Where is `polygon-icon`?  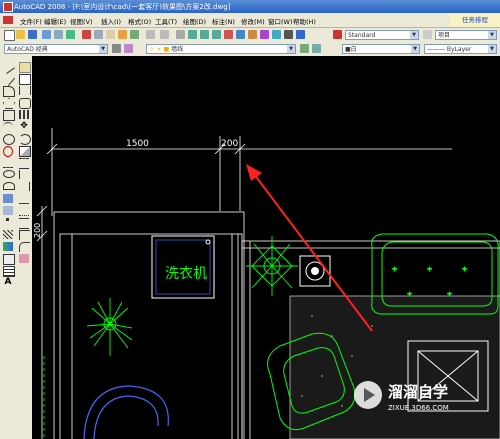
polygon-icon is located at coordinates (9, 103).